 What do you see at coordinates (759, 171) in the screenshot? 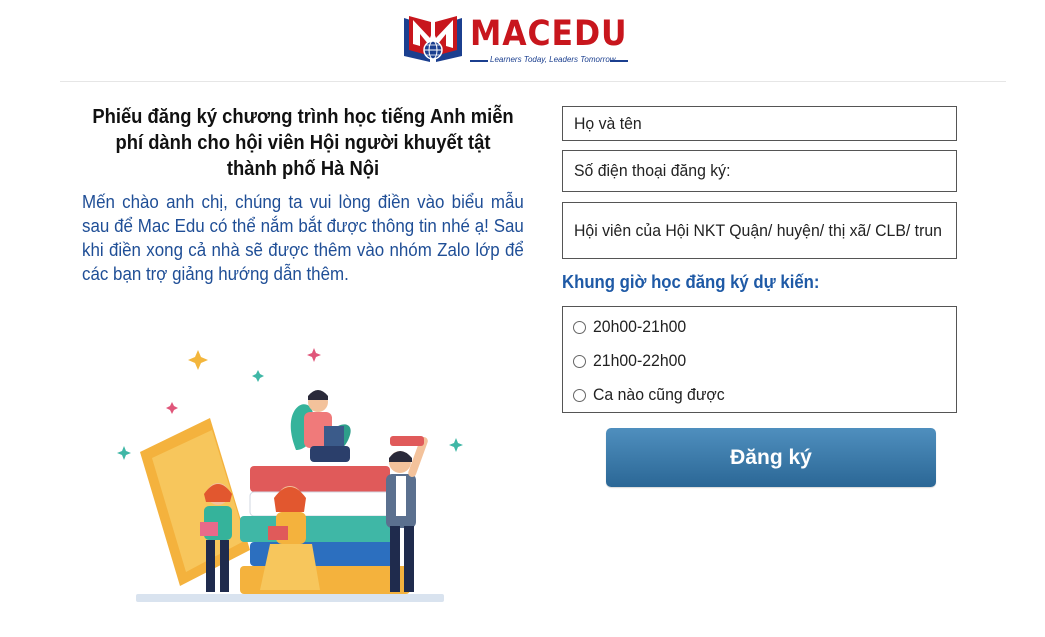
I see `phone-input: Số điện thoại đăng ký:` at bounding box center [759, 171].